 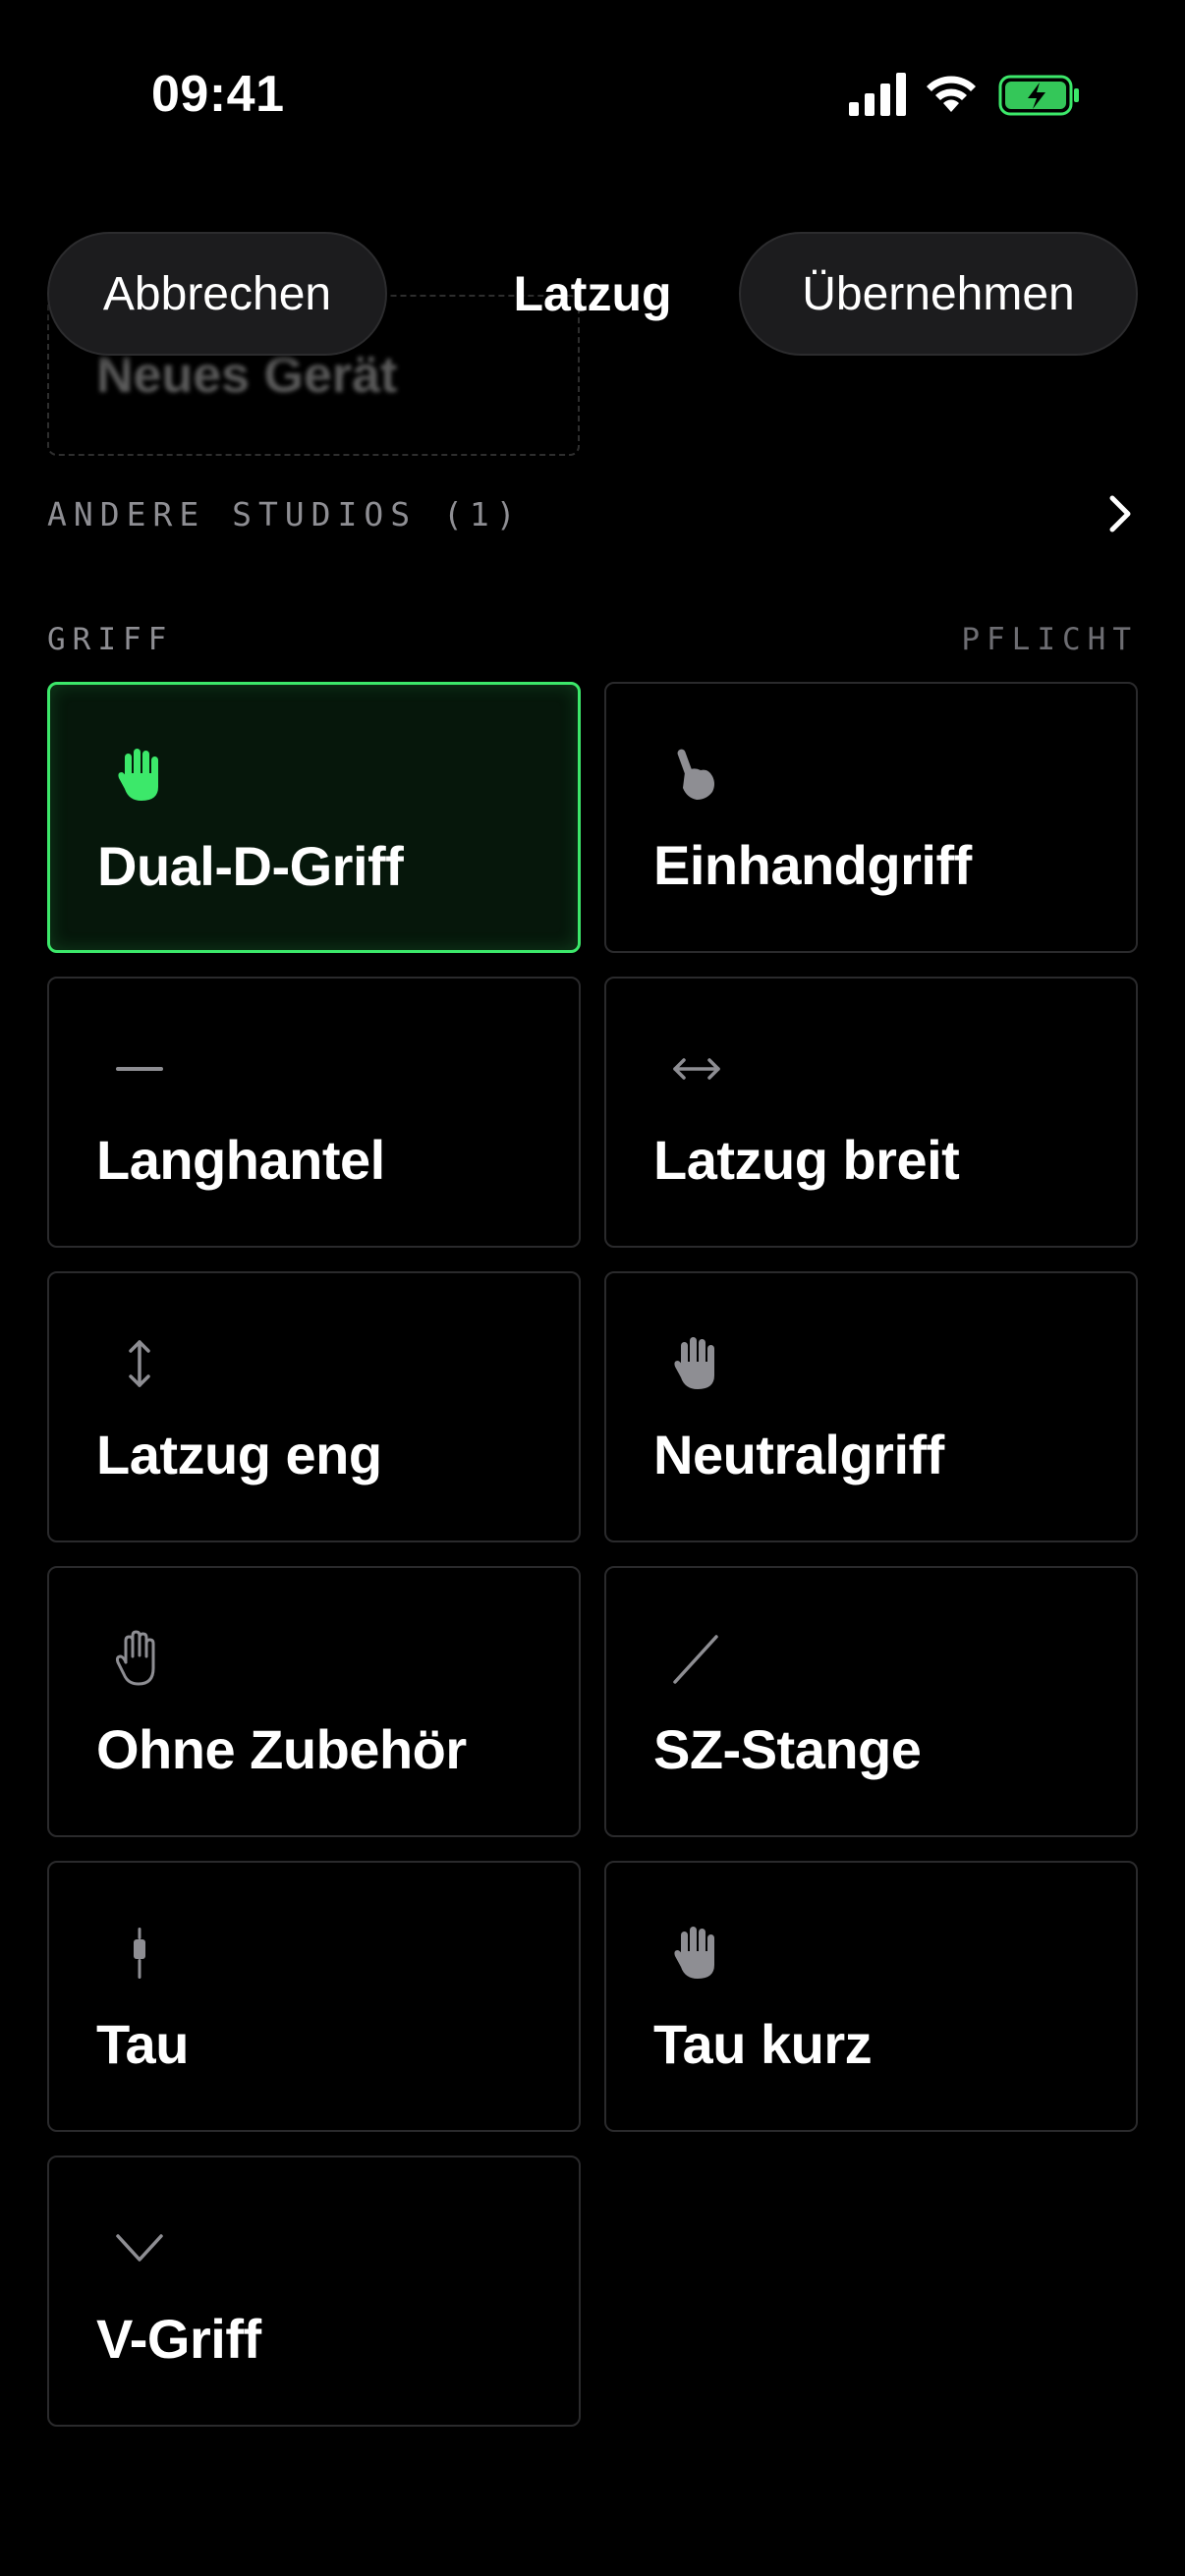 I want to click on arrows-horizontal-icon, so click(x=697, y=1069).